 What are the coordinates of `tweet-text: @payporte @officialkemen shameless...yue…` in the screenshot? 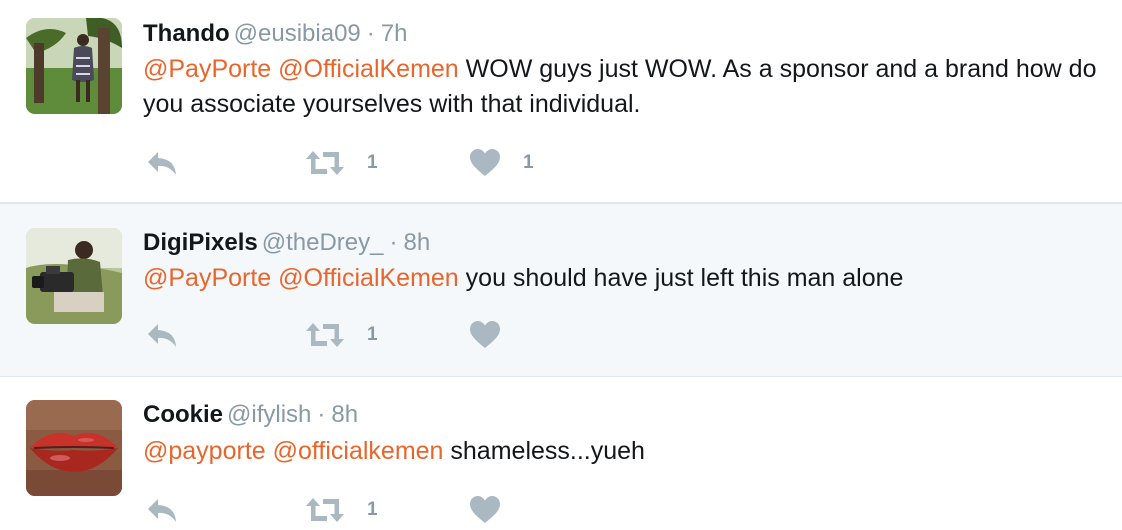 It's located at (628, 451).